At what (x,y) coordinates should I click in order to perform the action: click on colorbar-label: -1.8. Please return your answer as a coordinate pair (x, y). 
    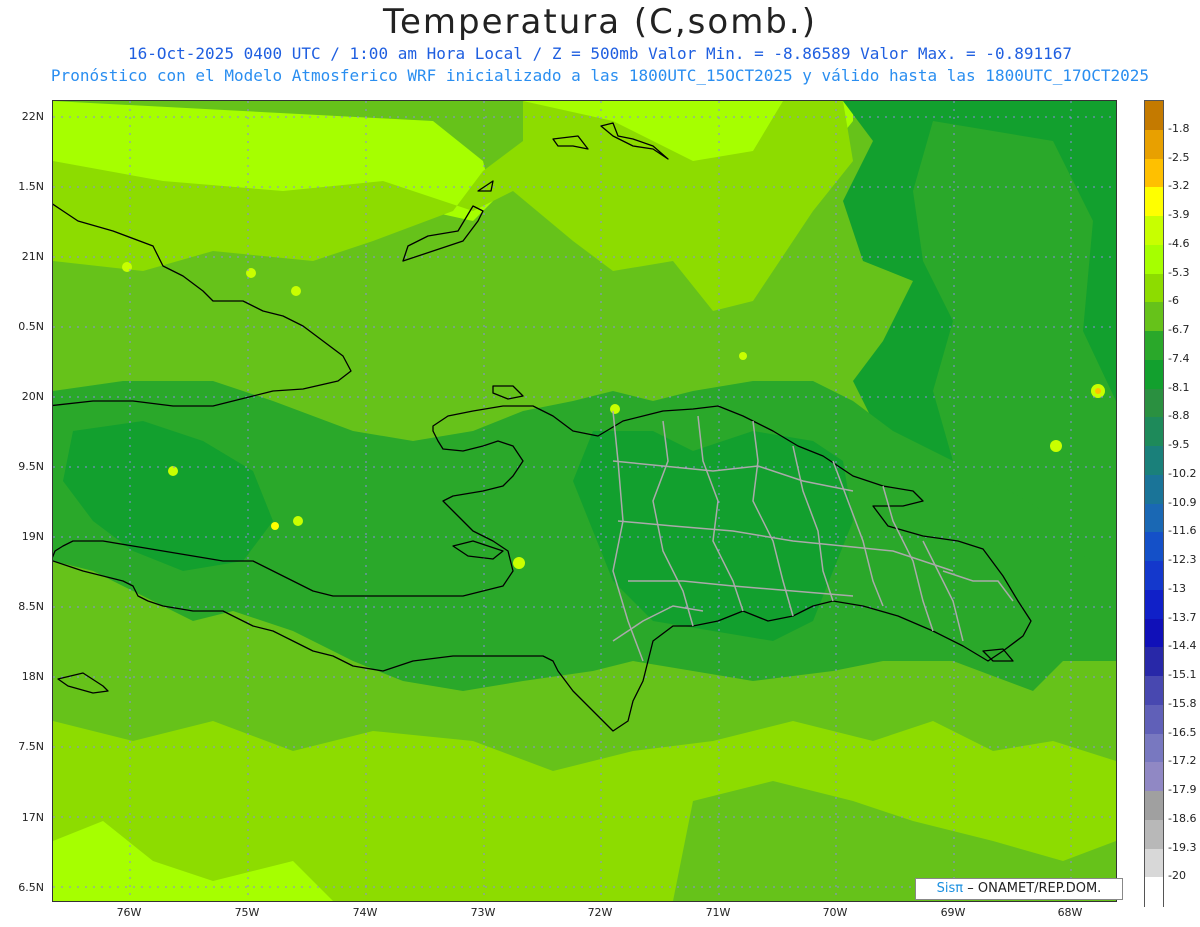
    Looking at the image, I should click on (1179, 128).